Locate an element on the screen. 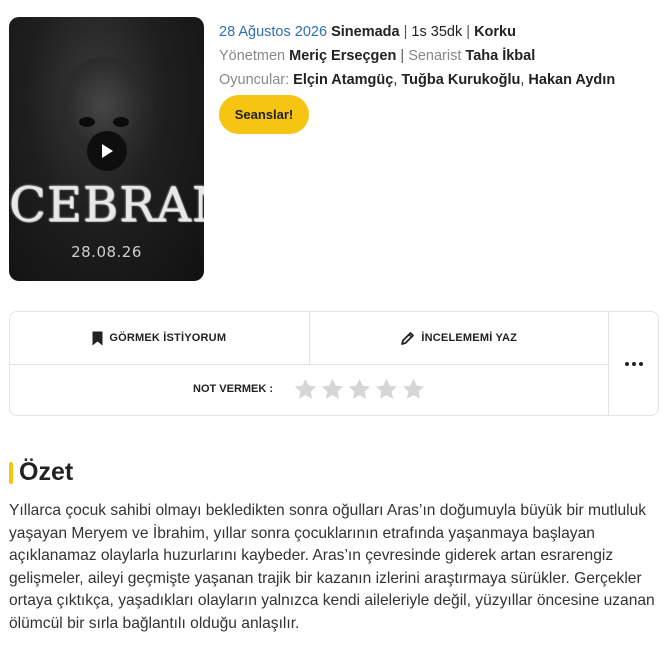 The height and width of the screenshot is (672, 671). movie-poster: CEBRAN 28.08.26 is located at coordinates (106, 149).